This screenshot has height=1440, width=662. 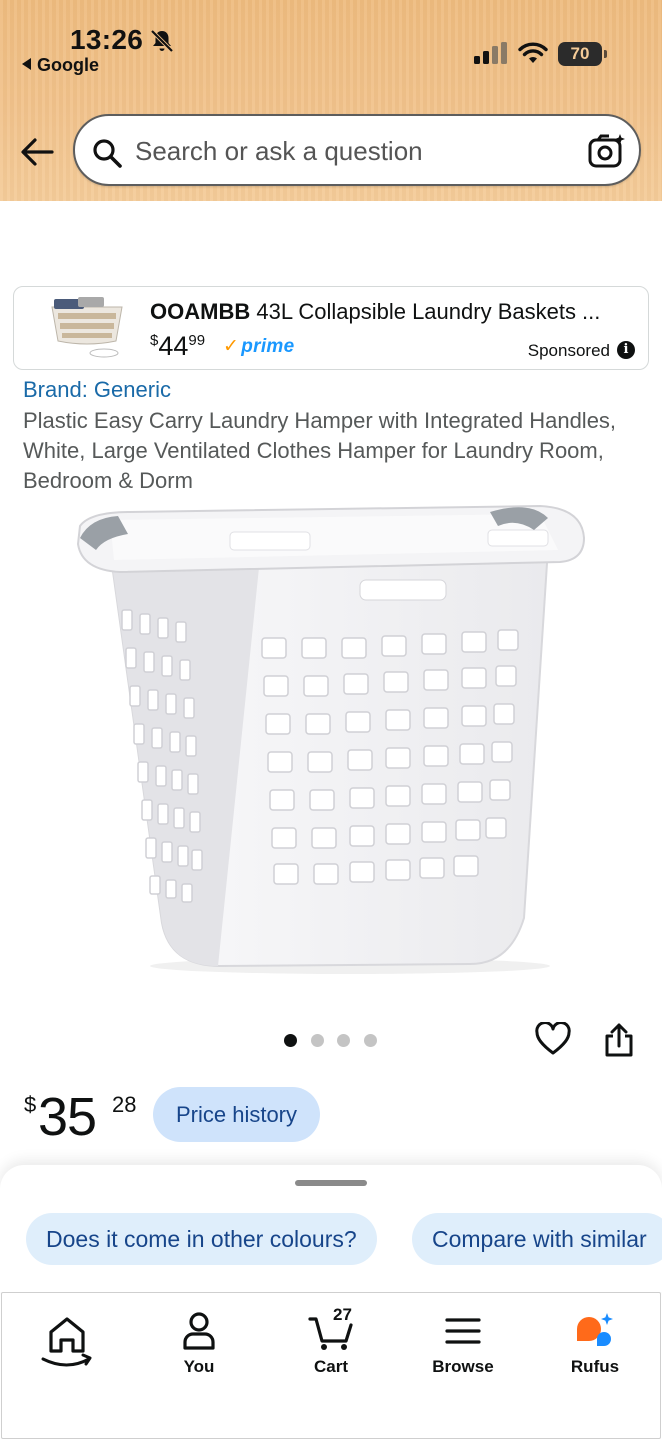 I want to click on info-icon: i, so click(x=626, y=350).